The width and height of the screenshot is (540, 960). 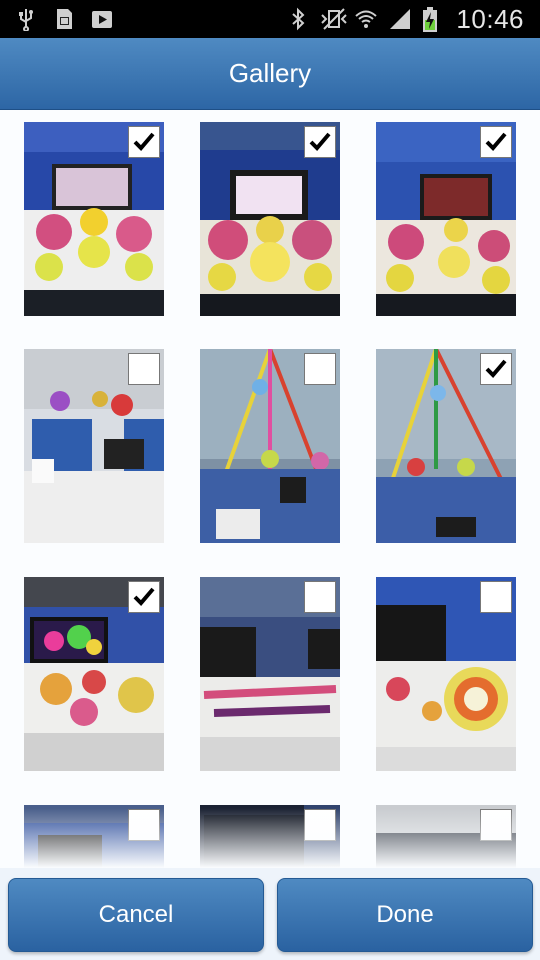 I want to click on action-bar: Gallery, so click(x=270, y=74).